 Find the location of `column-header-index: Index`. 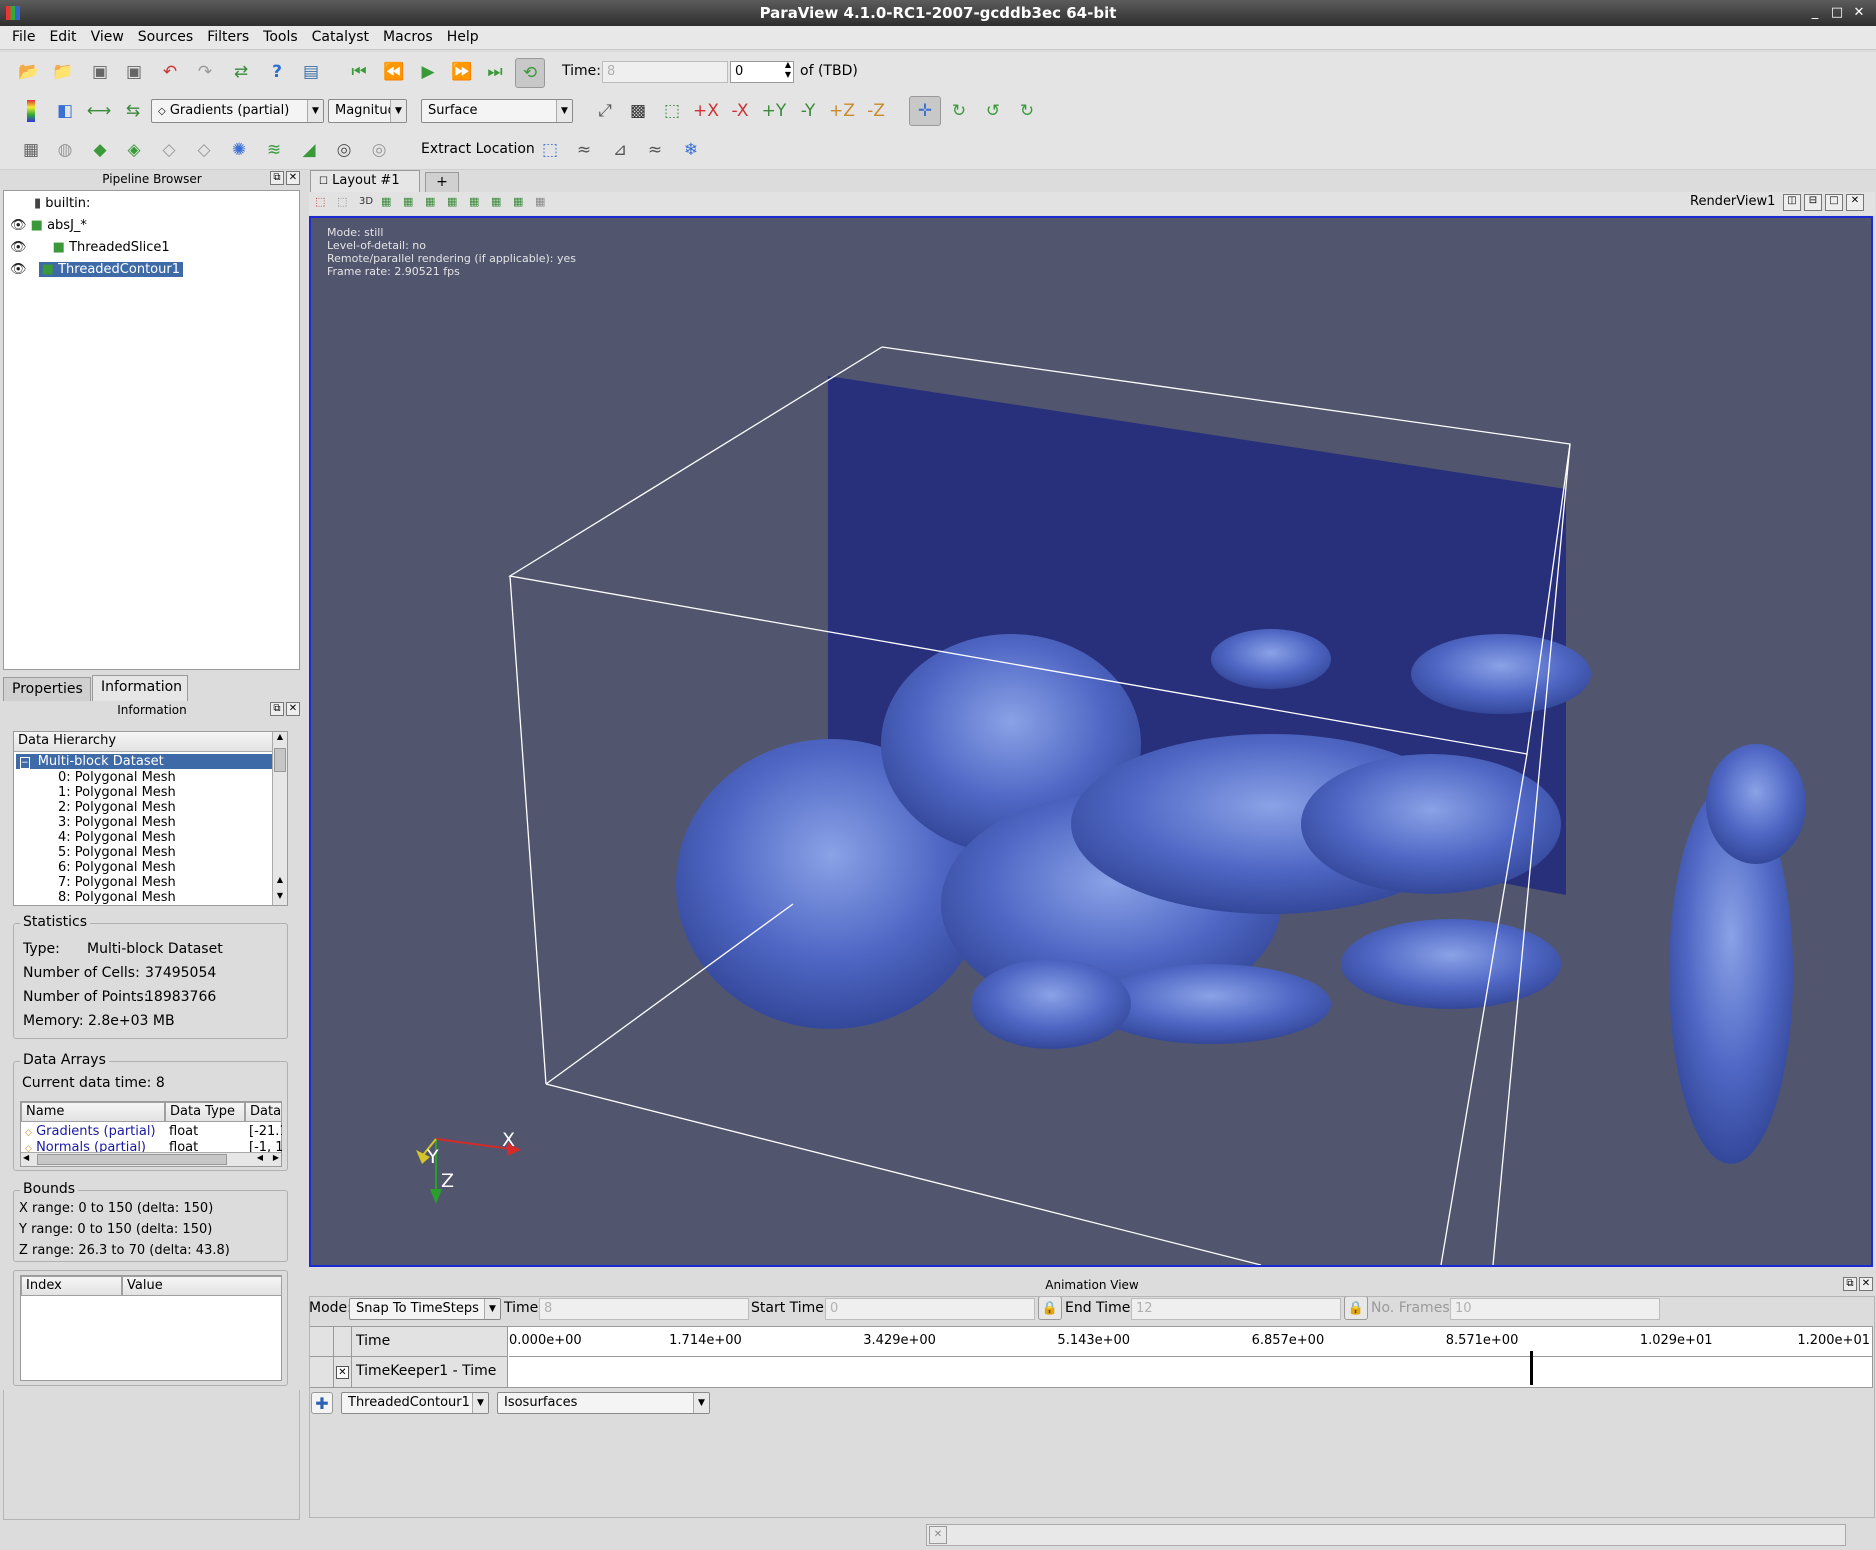

column-header-index: Index is located at coordinates (71, 1286).